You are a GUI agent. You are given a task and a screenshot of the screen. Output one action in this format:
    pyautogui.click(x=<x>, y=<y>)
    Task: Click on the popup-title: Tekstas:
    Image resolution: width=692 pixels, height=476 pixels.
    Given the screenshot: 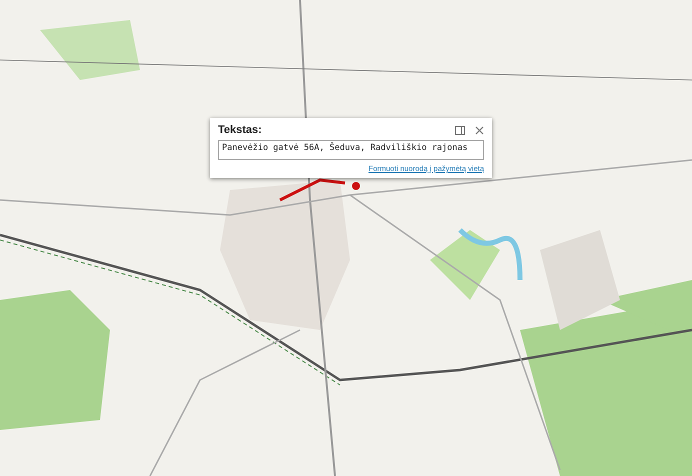 What is the action you would take?
    pyautogui.click(x=240, y=130)
    